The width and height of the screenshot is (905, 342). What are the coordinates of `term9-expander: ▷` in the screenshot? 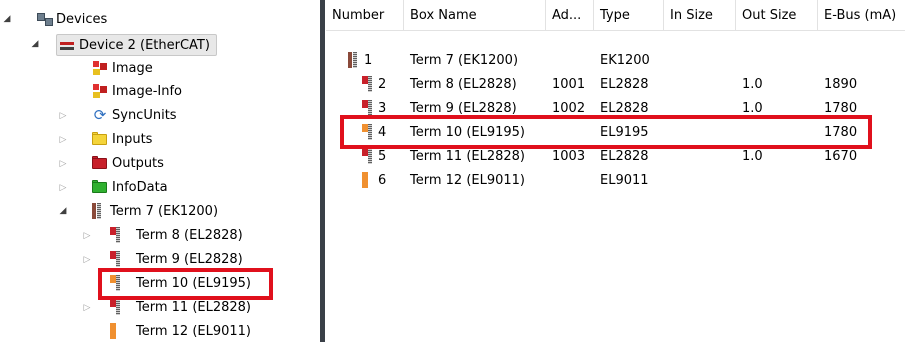 It's located at (87, 260).